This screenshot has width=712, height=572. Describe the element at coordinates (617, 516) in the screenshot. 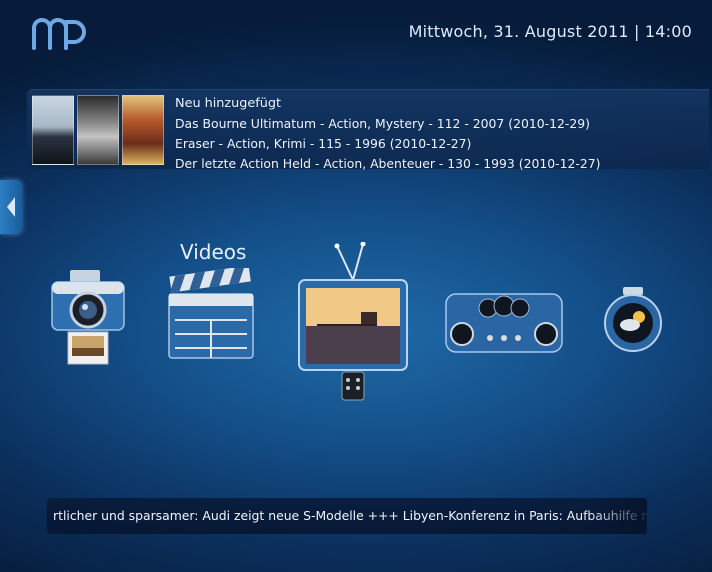

I see `ticker-fade` at that location.